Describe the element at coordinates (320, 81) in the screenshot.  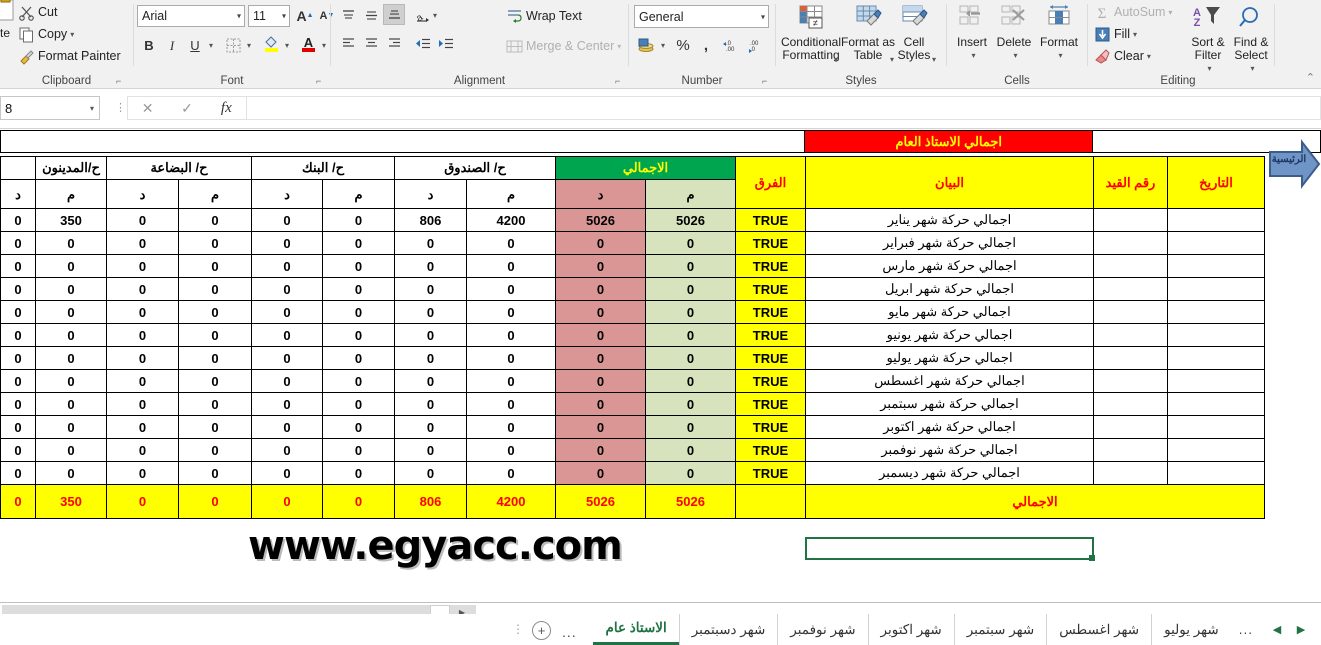
I see `font-dialog-launcher-icon: ⌐` at that location.